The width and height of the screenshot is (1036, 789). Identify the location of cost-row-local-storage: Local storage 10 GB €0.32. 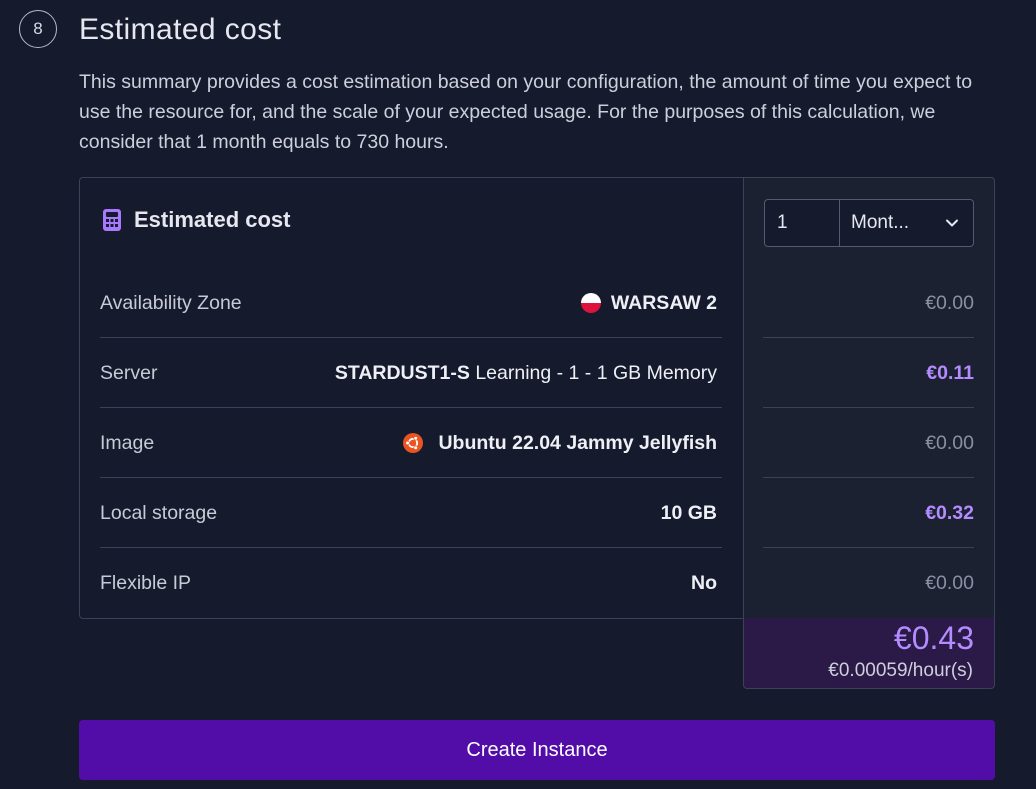
(537, 513).